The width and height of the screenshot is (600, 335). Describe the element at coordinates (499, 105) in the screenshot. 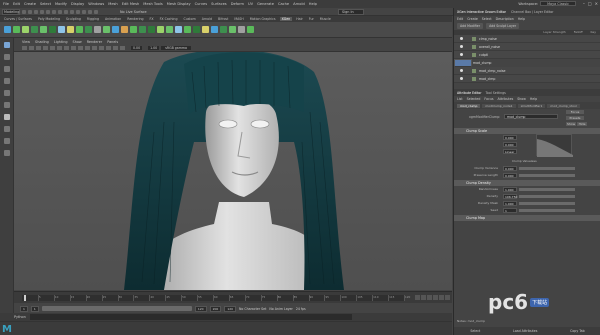

I see `node-tab: modClump_node1` at that location.